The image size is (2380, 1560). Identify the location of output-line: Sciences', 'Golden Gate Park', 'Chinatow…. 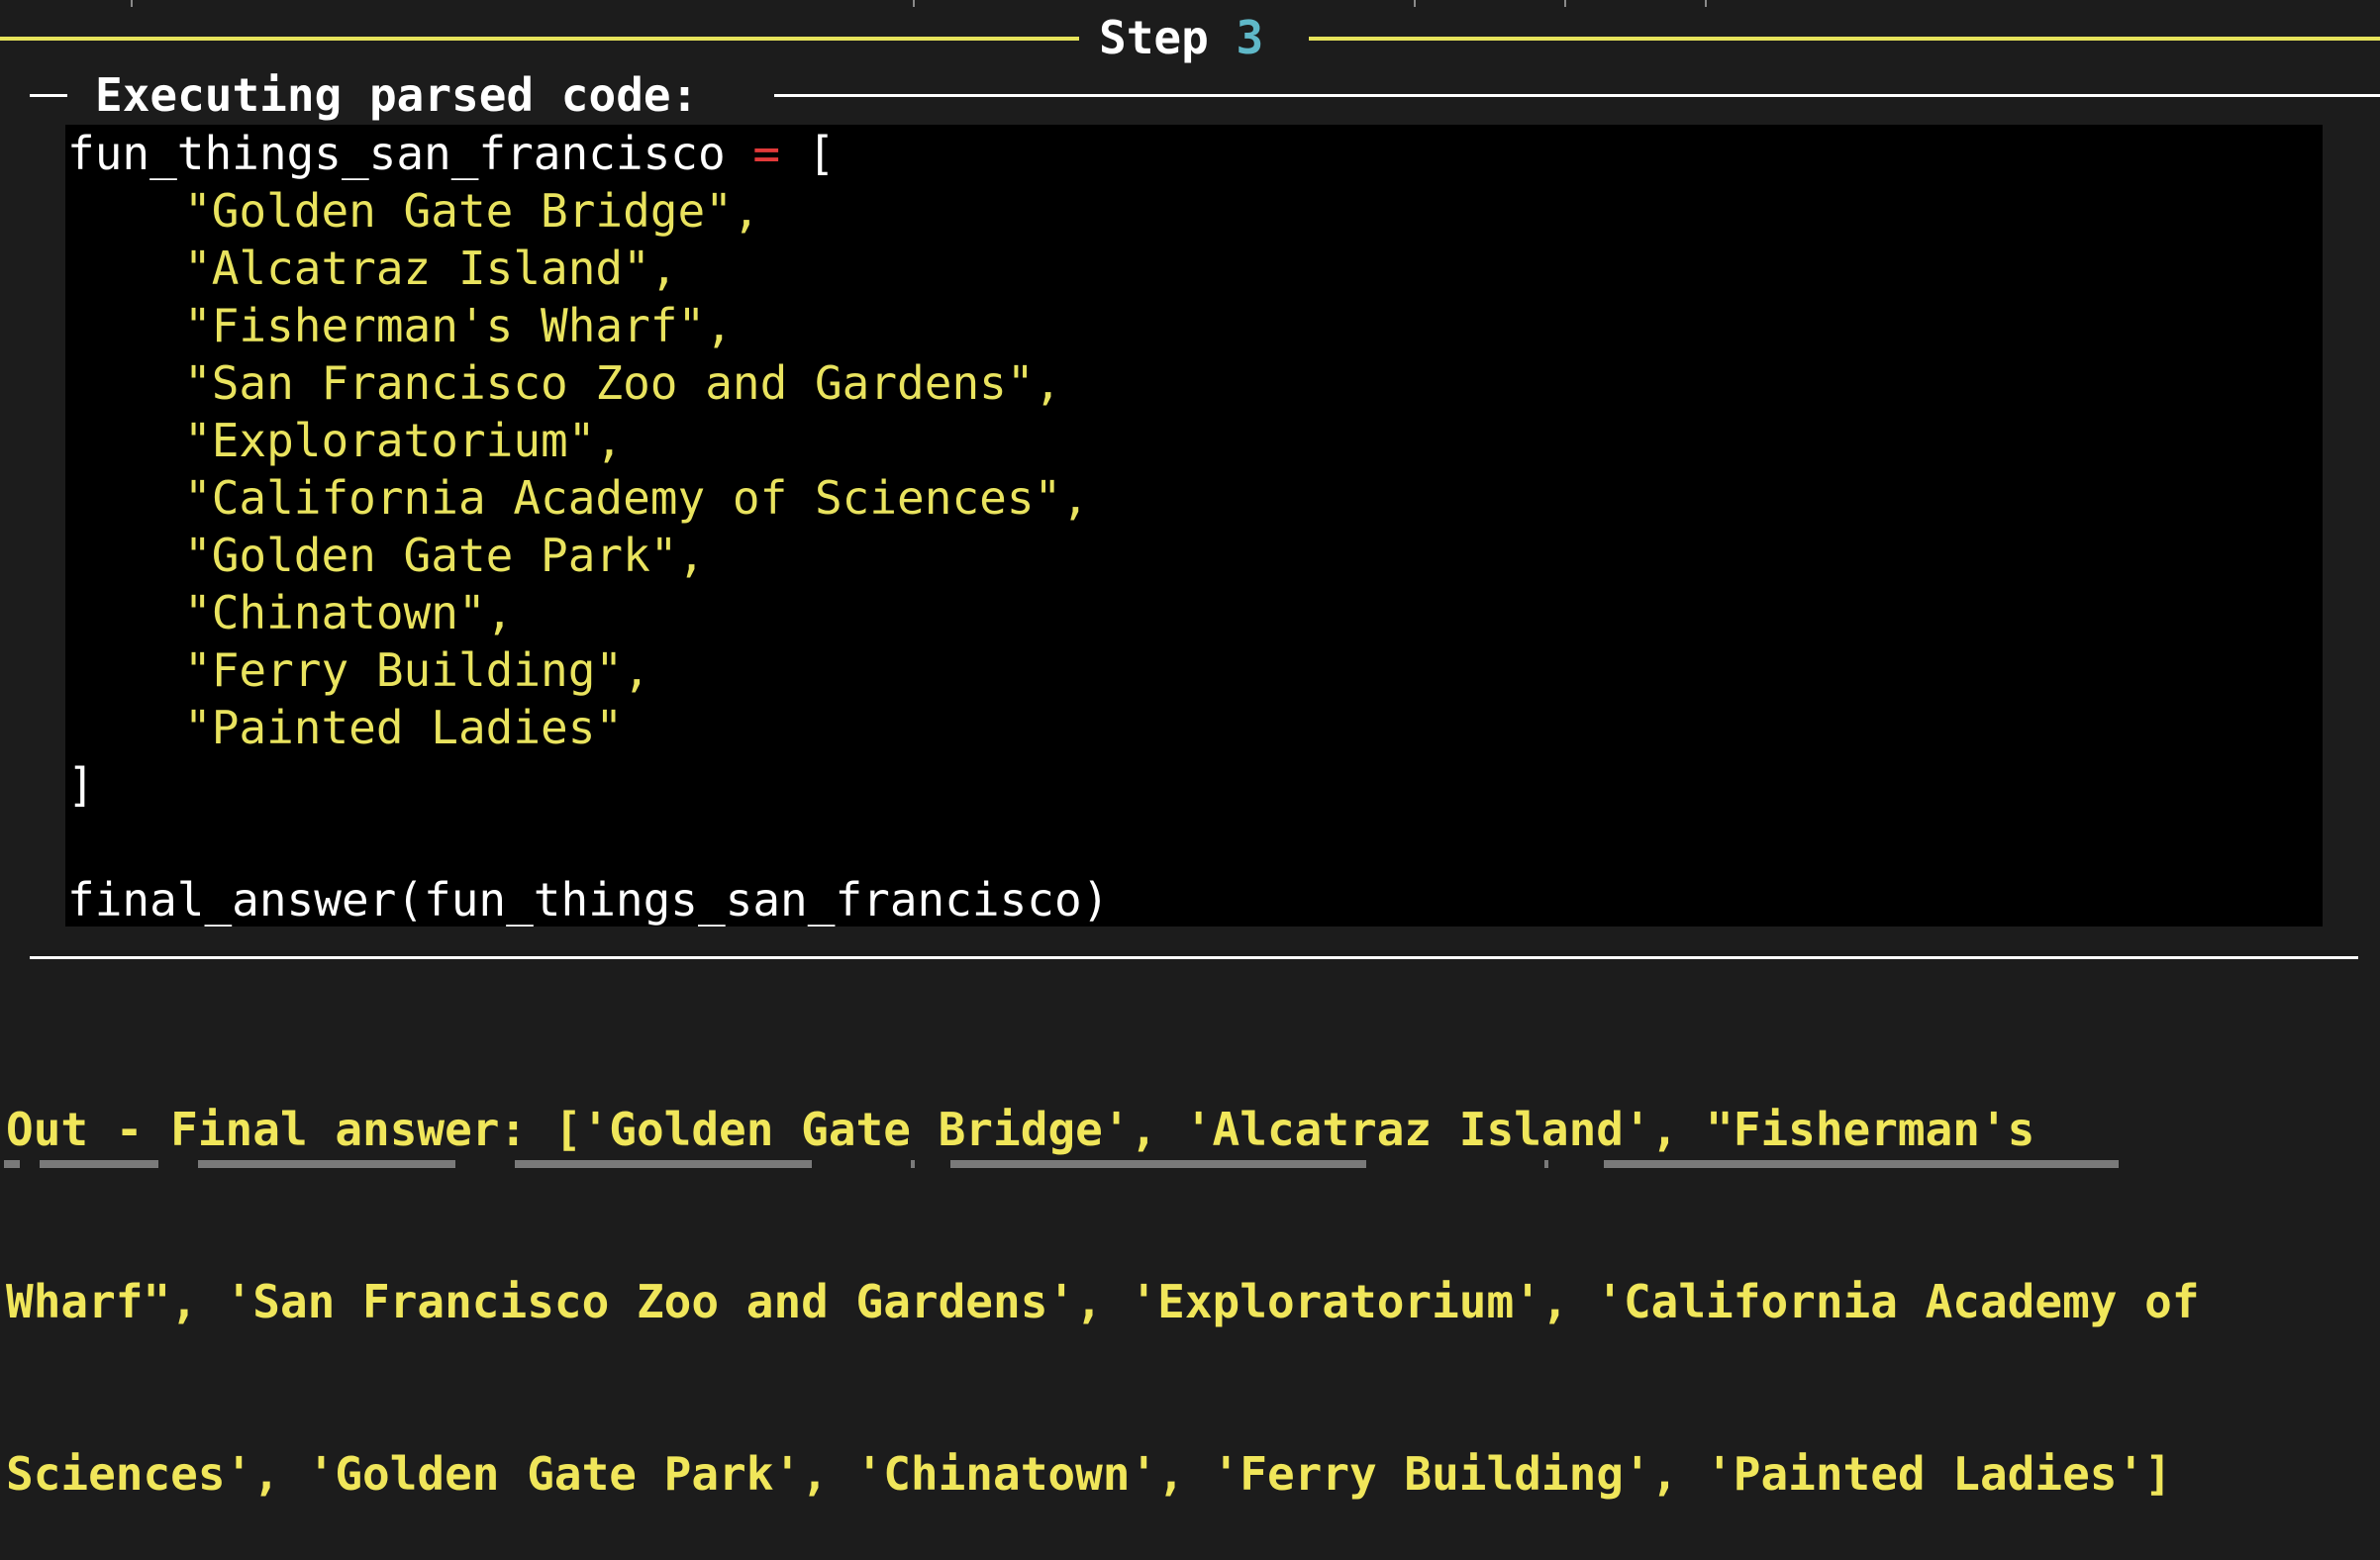
(1089, 1474).